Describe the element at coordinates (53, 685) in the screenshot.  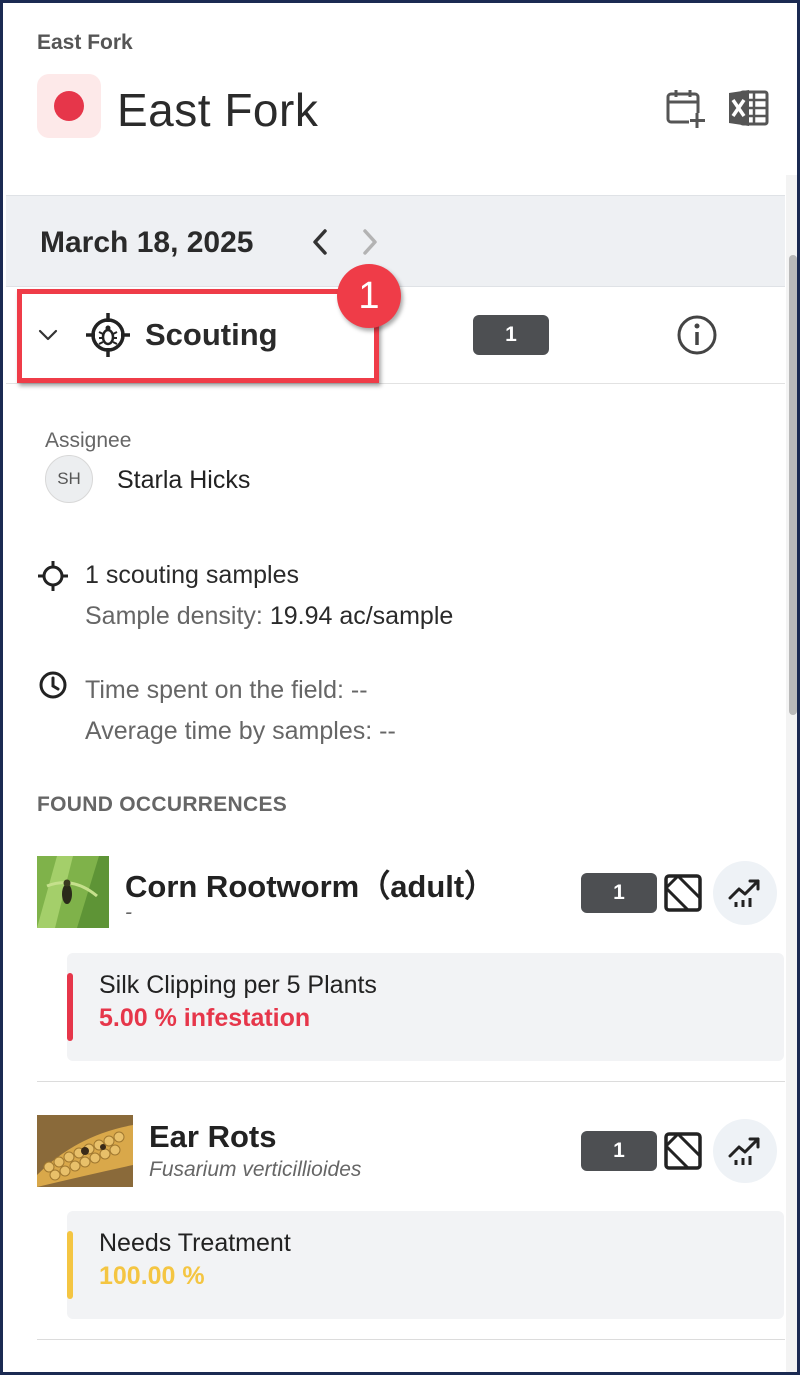
I see `clock-icon` at that location.